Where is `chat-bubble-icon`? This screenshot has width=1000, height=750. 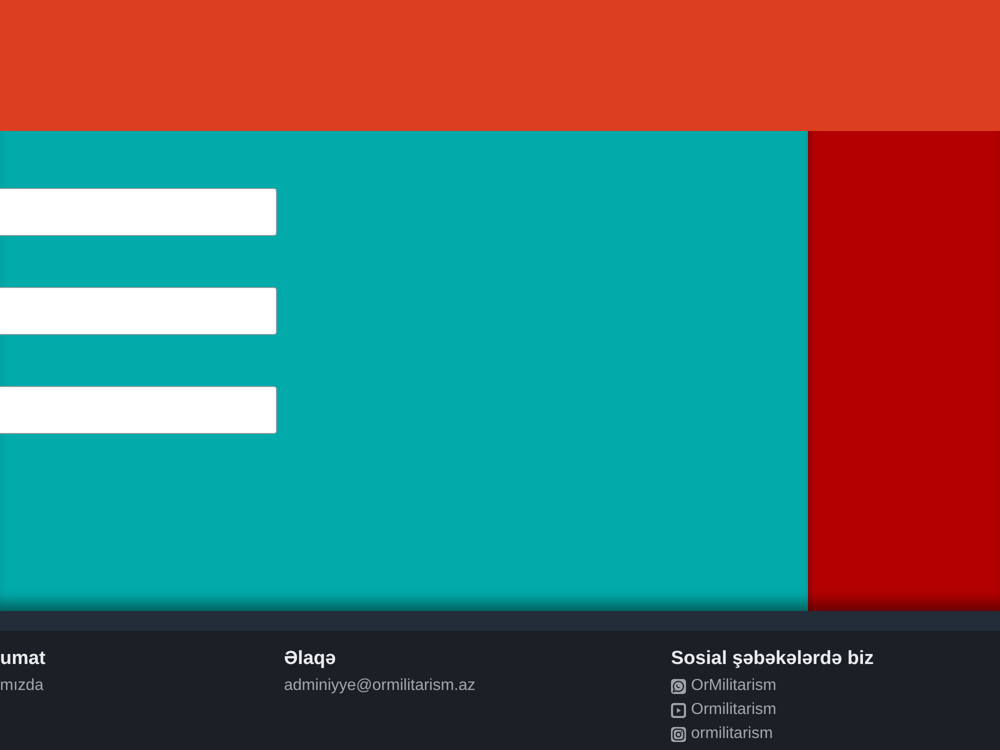 chat-bubble-icon is located at coordinates (678, 686).